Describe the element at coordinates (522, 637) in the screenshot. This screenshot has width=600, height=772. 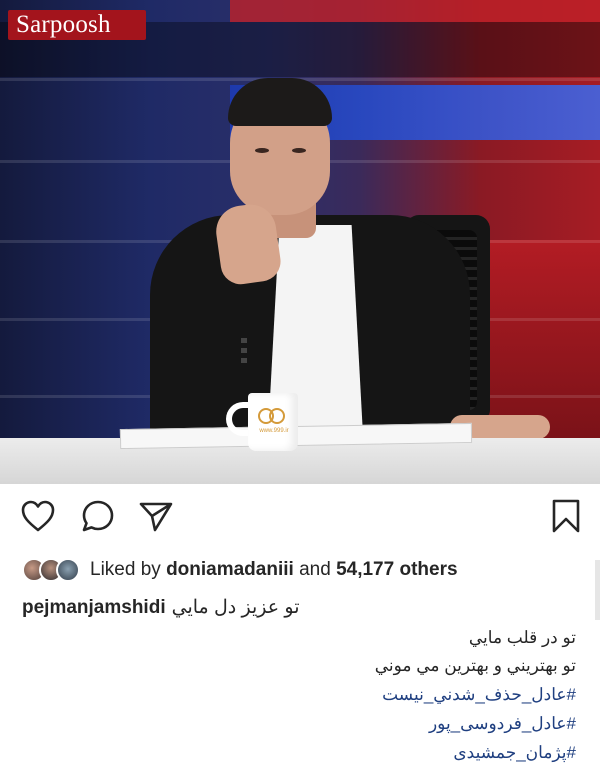
I see `caption-line: تو در قلب مايي` at that location.